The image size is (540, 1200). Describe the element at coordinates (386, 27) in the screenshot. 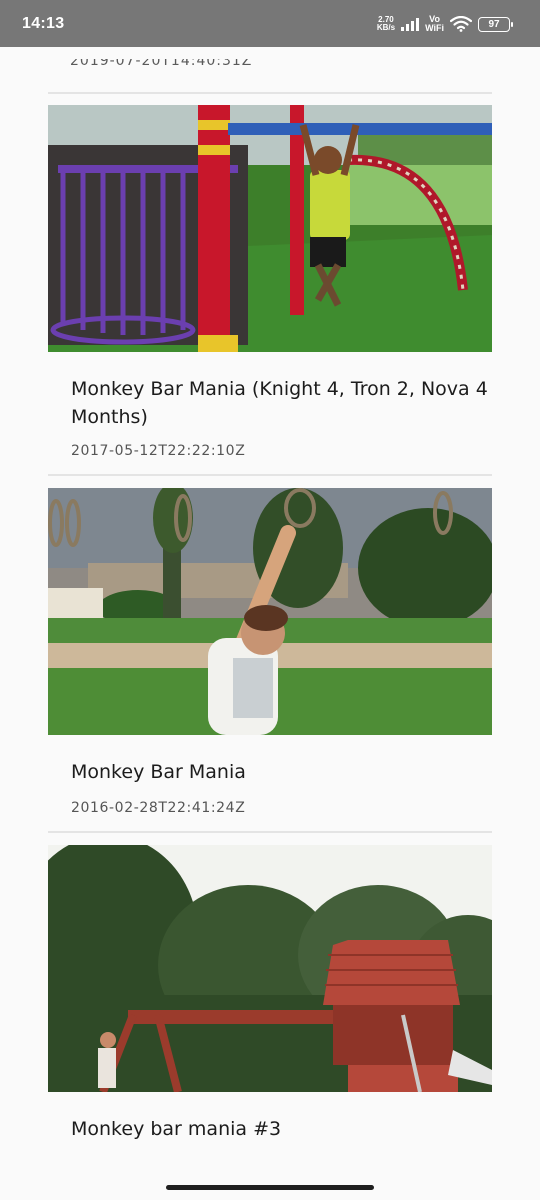

I see `network-speed-unit: KB/s` at that location.